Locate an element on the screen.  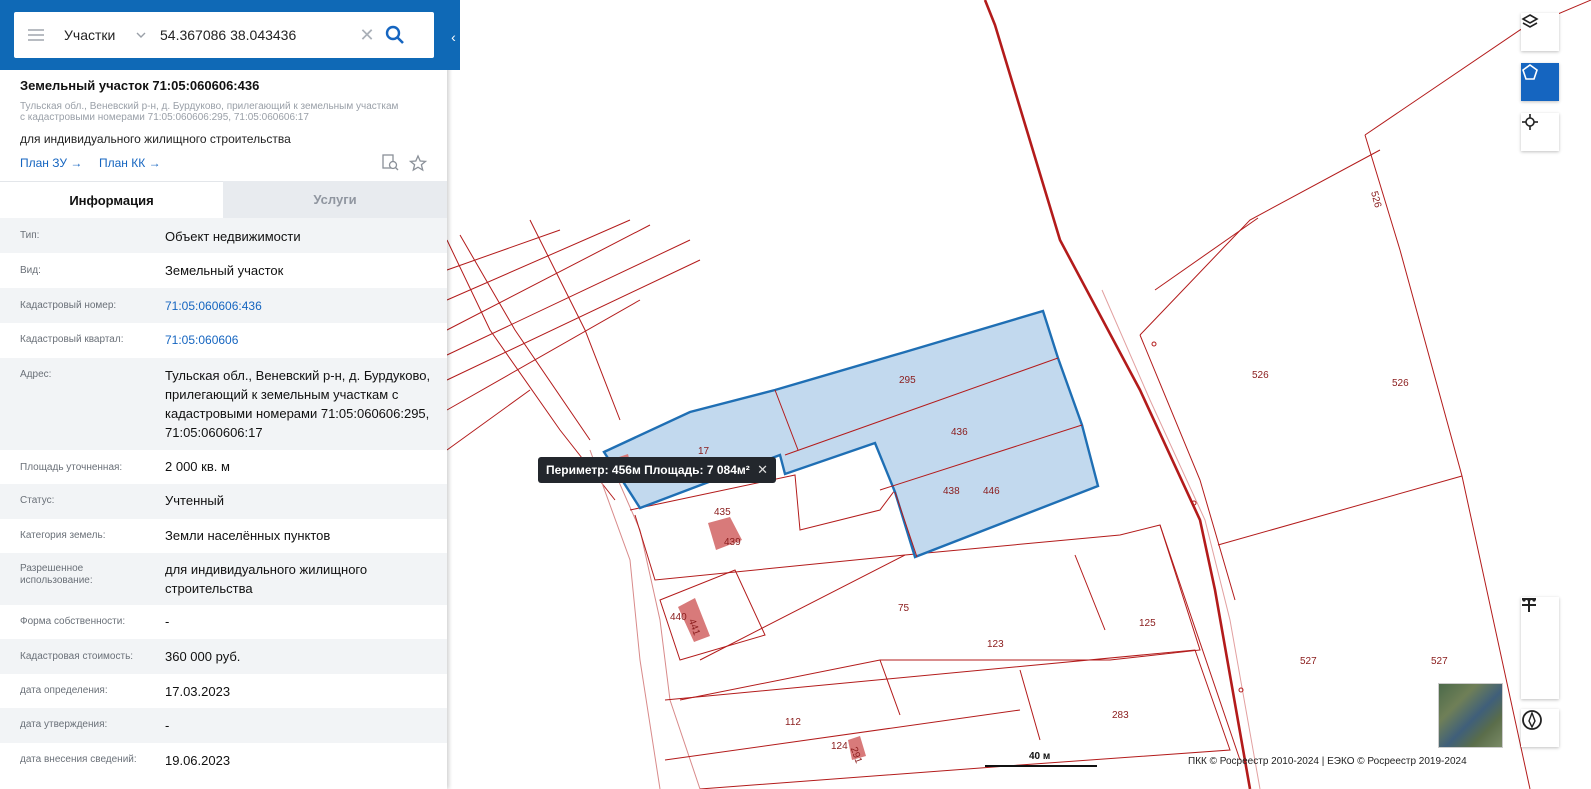
parcel-label: 283 is located at coordinates (1120, 715).